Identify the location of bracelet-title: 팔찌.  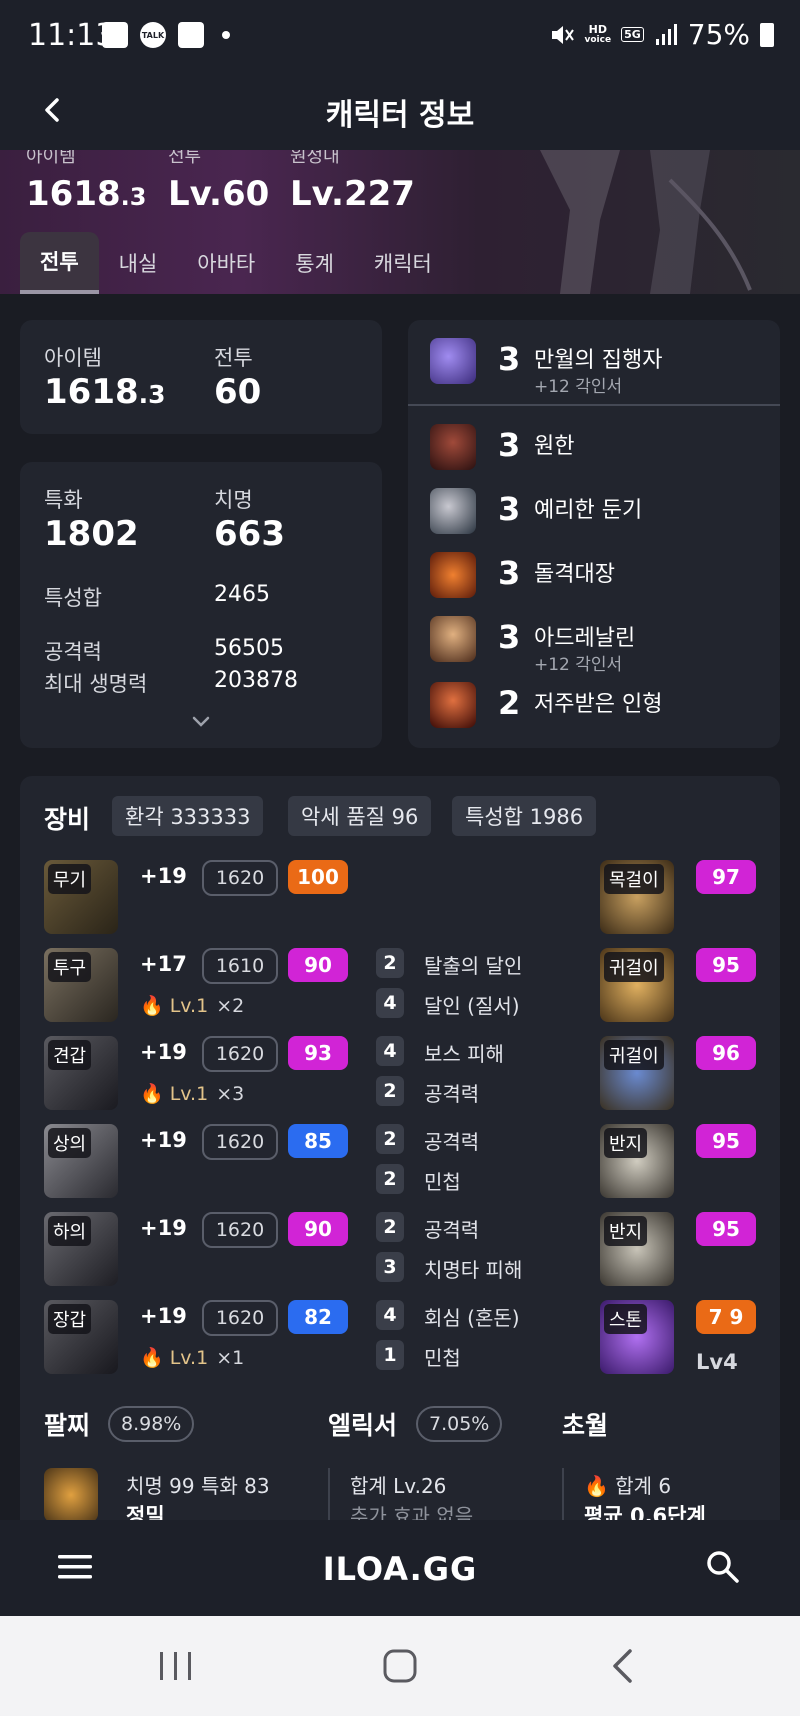
(67, 1425).